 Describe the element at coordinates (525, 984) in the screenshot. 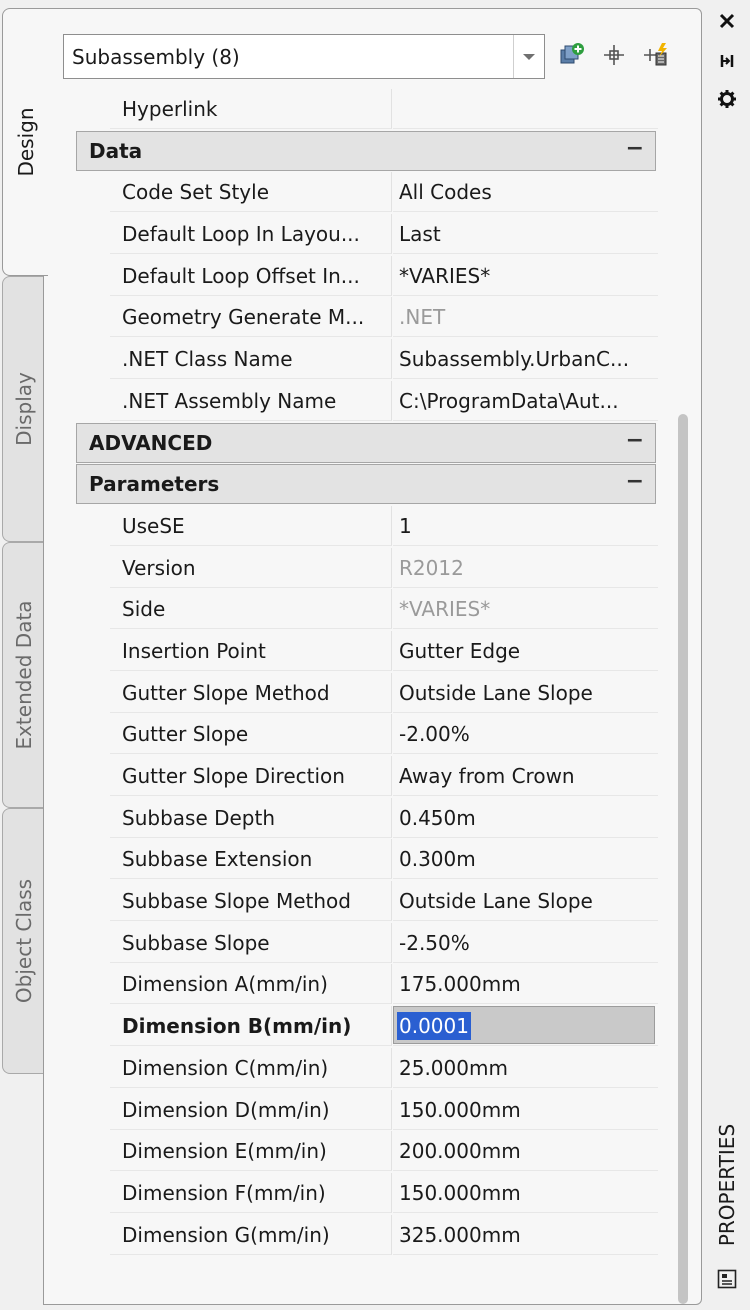

I see `property-value: 175.000mm` at that location.